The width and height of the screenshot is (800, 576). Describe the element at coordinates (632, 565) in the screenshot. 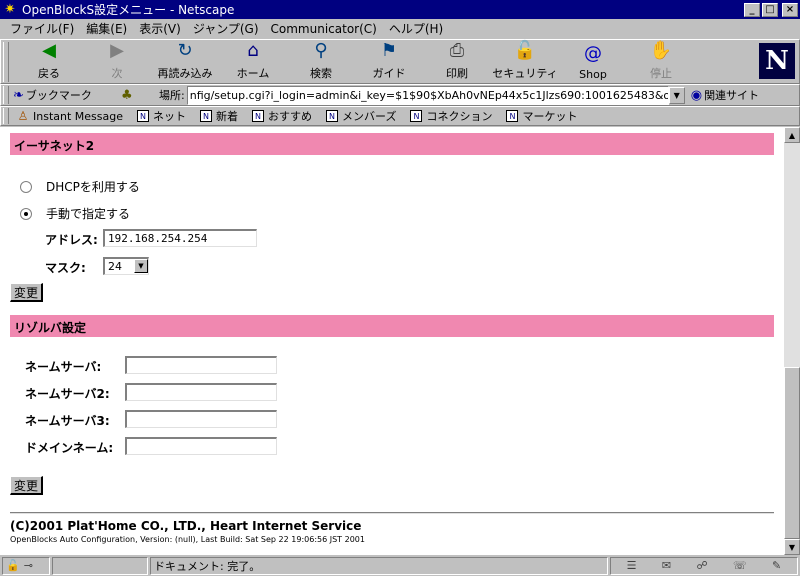

I see `navigator-icon: ☰` at that location.